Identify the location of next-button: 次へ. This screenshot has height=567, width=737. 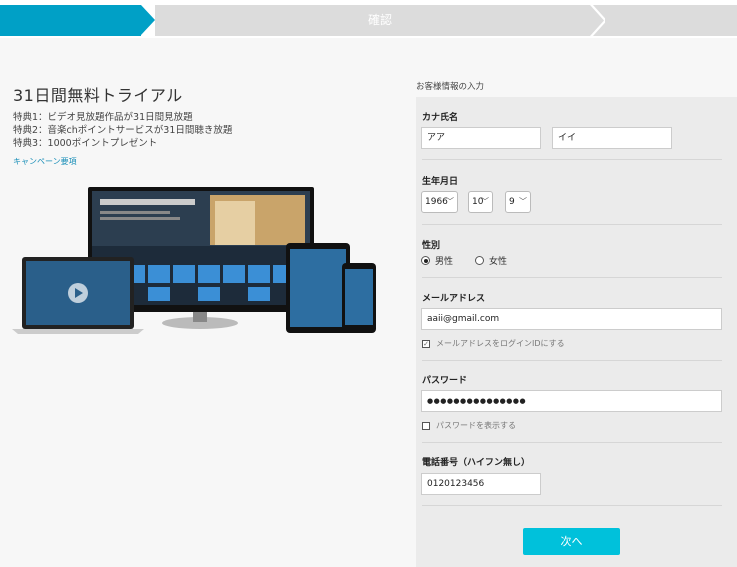
(571, 541).